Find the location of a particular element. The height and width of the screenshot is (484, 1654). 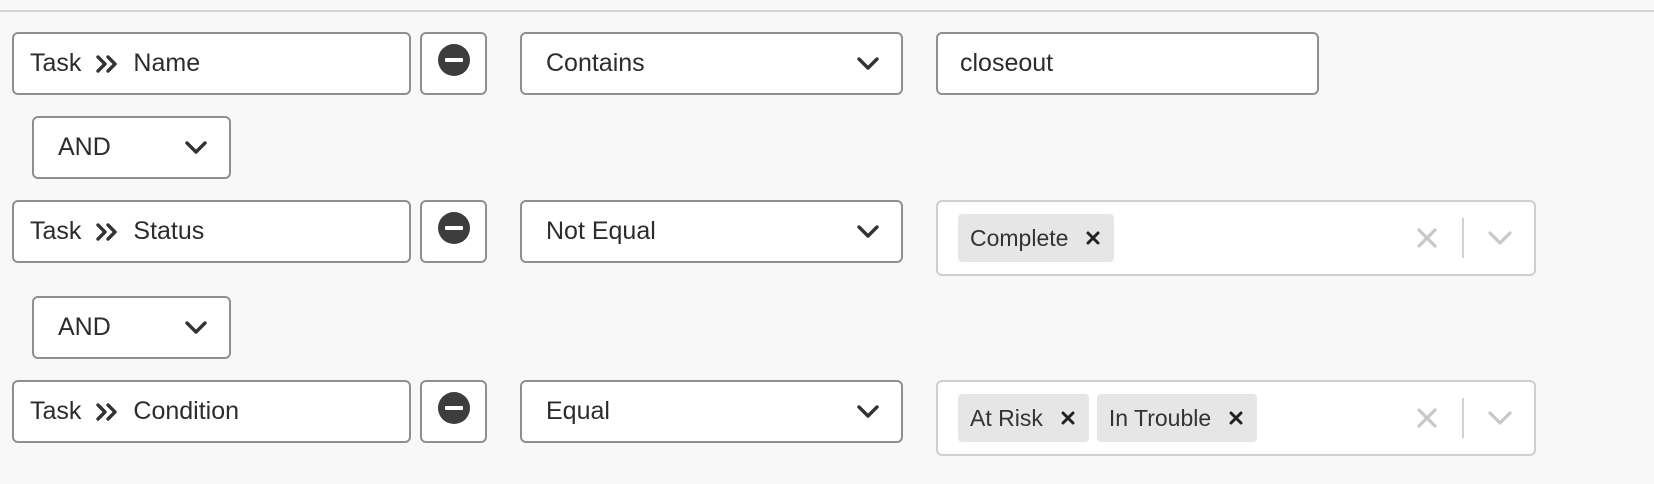

value-multiselect: Complete is located at coordinates (1236, 238).